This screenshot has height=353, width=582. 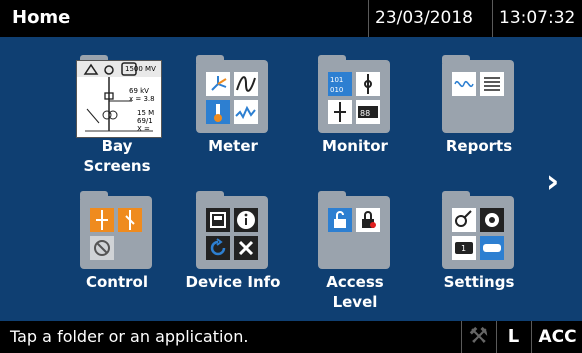 What do you see at coordinates (218, 112) in the screenshot?
I see `thermometer-icon` at bounding box center [218, 112].